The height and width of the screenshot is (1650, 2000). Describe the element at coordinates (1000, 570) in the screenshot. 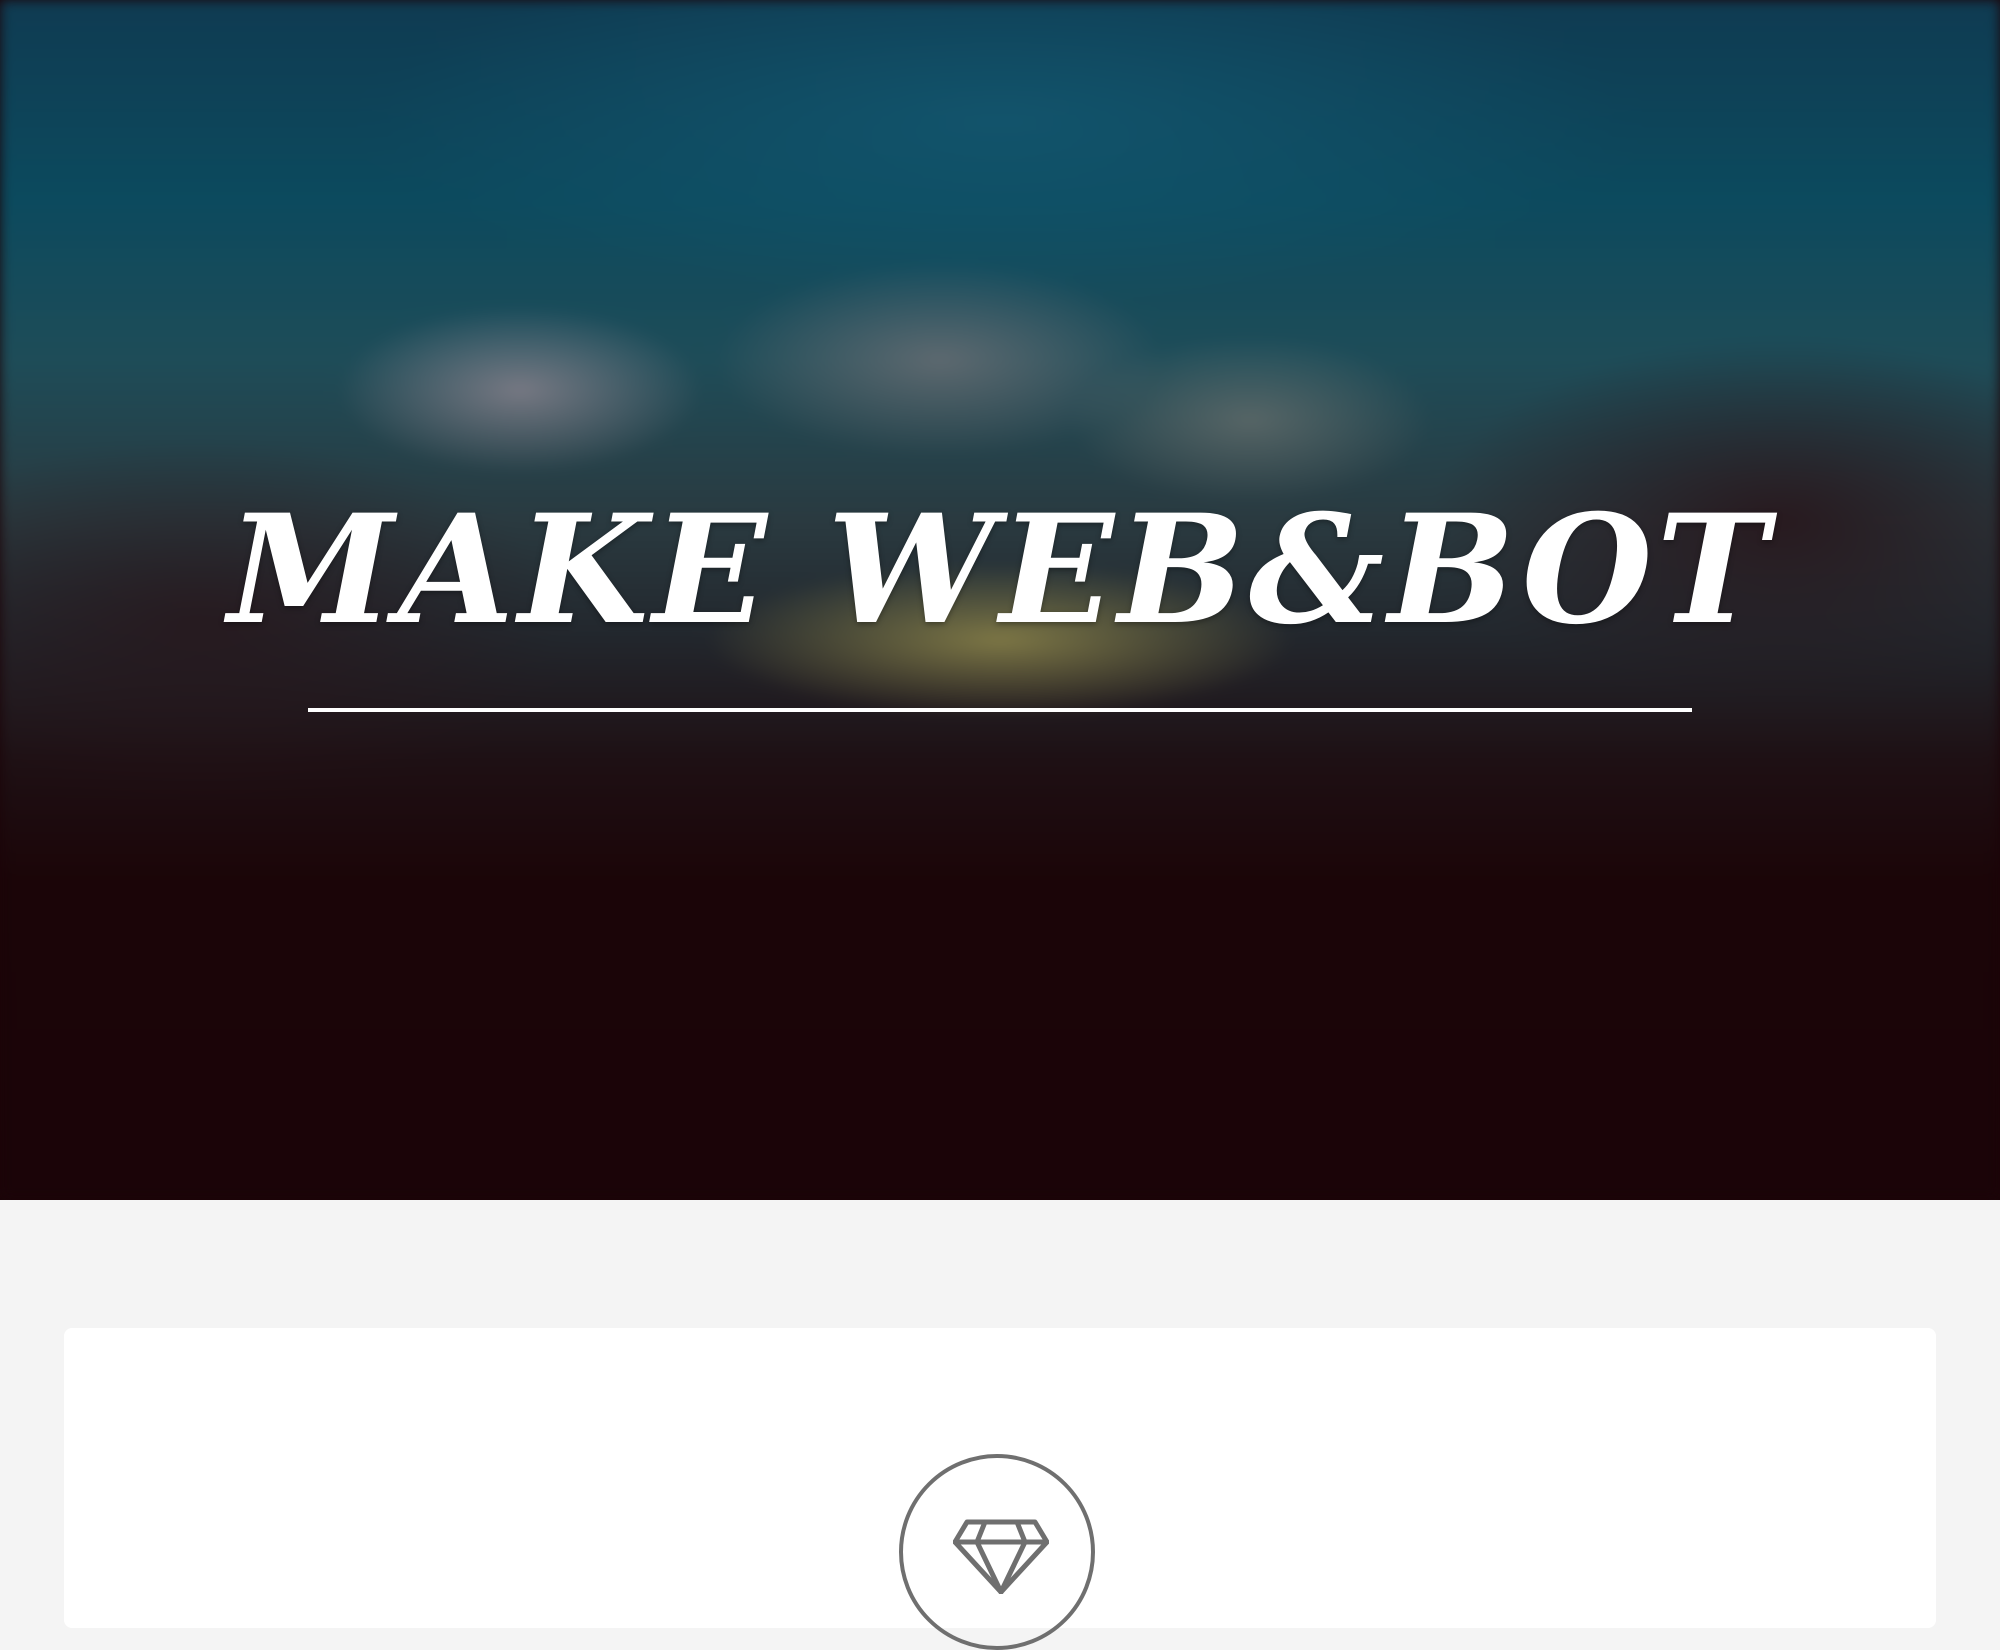

I see `hero-title: MAKE WEB&BOT` at that location.